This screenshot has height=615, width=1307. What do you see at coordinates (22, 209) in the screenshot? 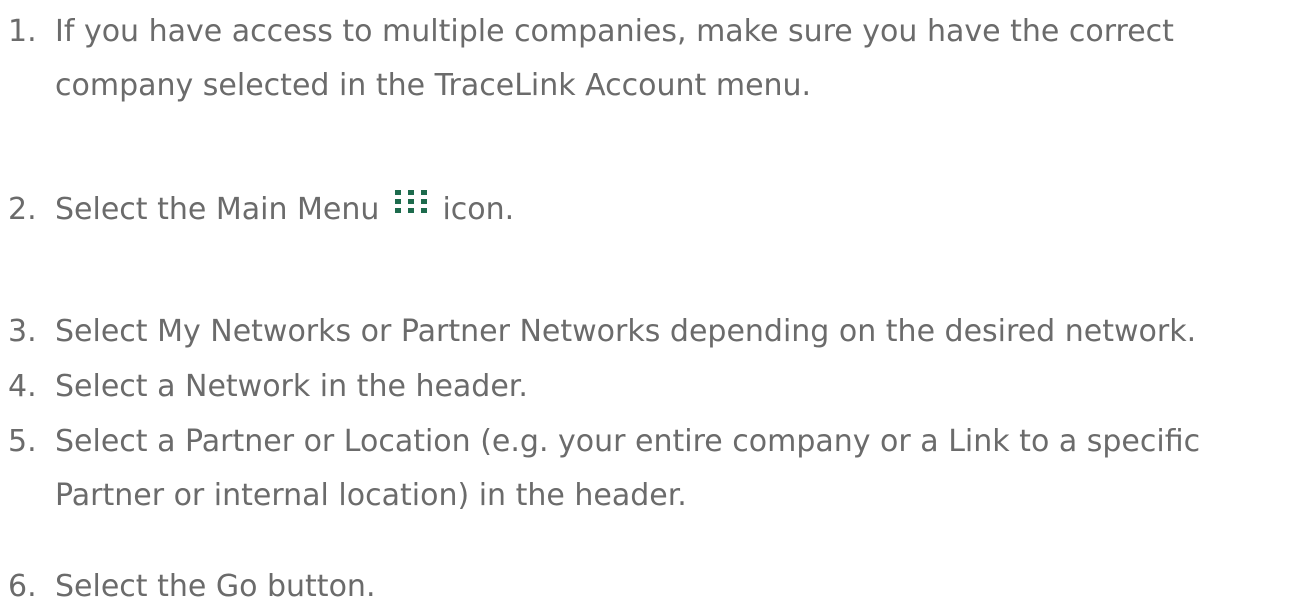
I see `step-number: 2.` at bounding box center [22, 209].